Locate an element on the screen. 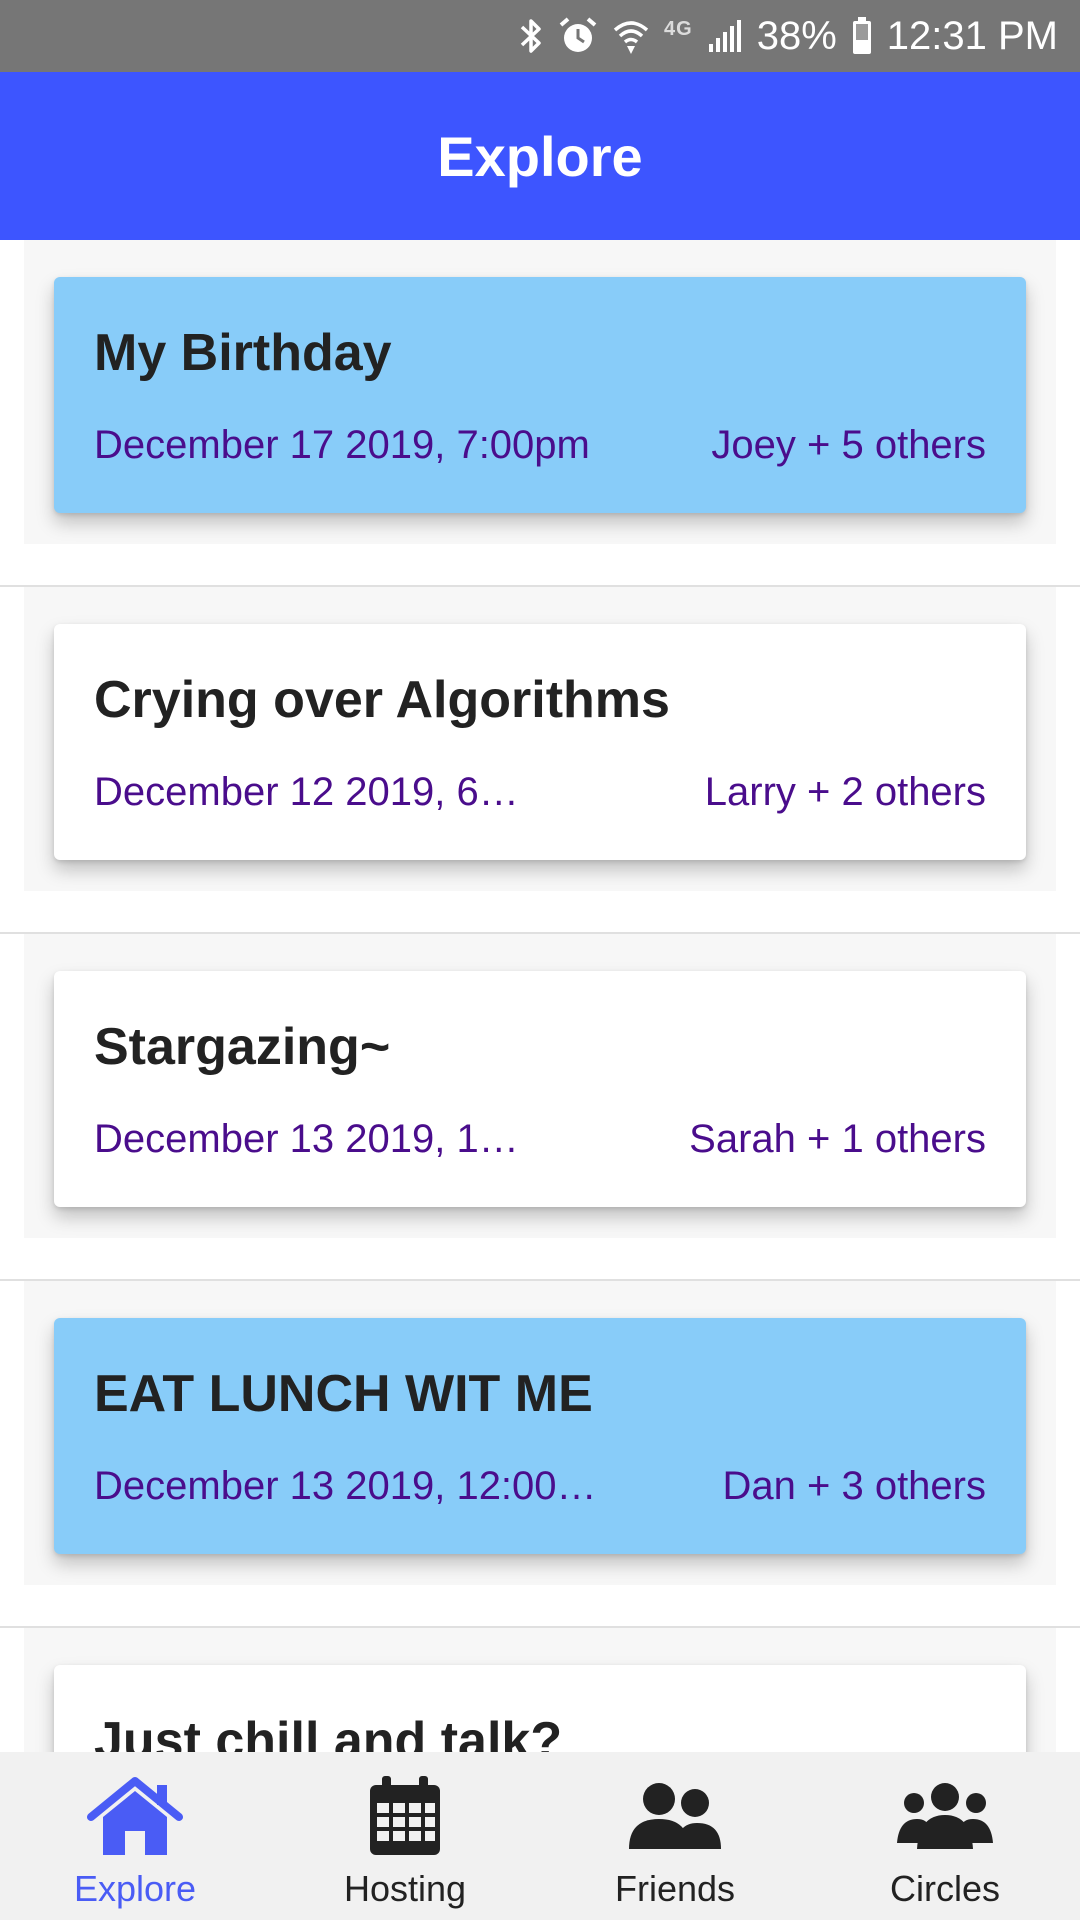  event-title: Stargazing~ is located at coordinates (242, 1047).